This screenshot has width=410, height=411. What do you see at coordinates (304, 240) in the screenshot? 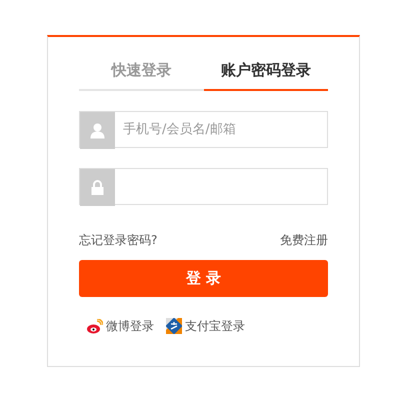
I see `register-link: 免费注册` at bounding box center [304, 240].